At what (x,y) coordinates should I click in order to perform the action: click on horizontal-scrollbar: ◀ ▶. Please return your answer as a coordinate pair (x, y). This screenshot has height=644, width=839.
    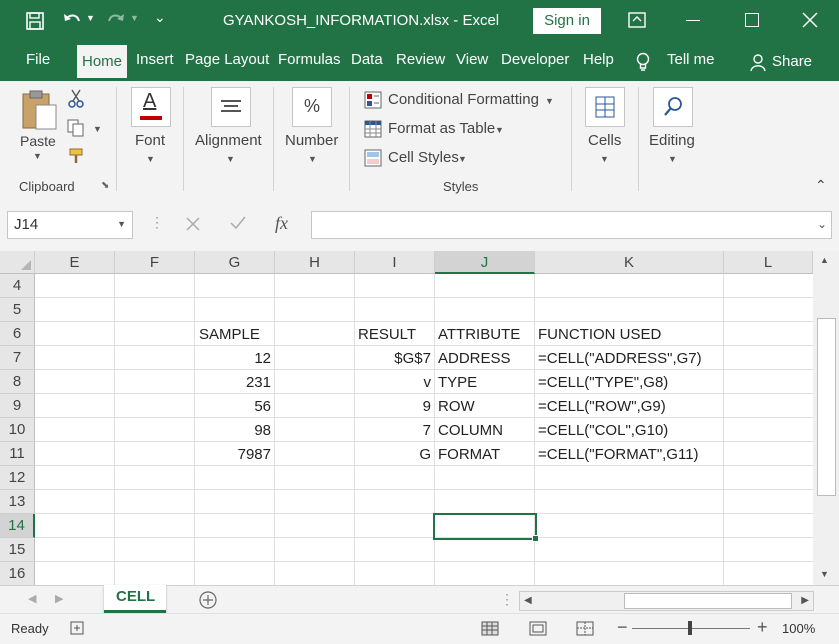
    Looking at the image, I should click on (666, 601).